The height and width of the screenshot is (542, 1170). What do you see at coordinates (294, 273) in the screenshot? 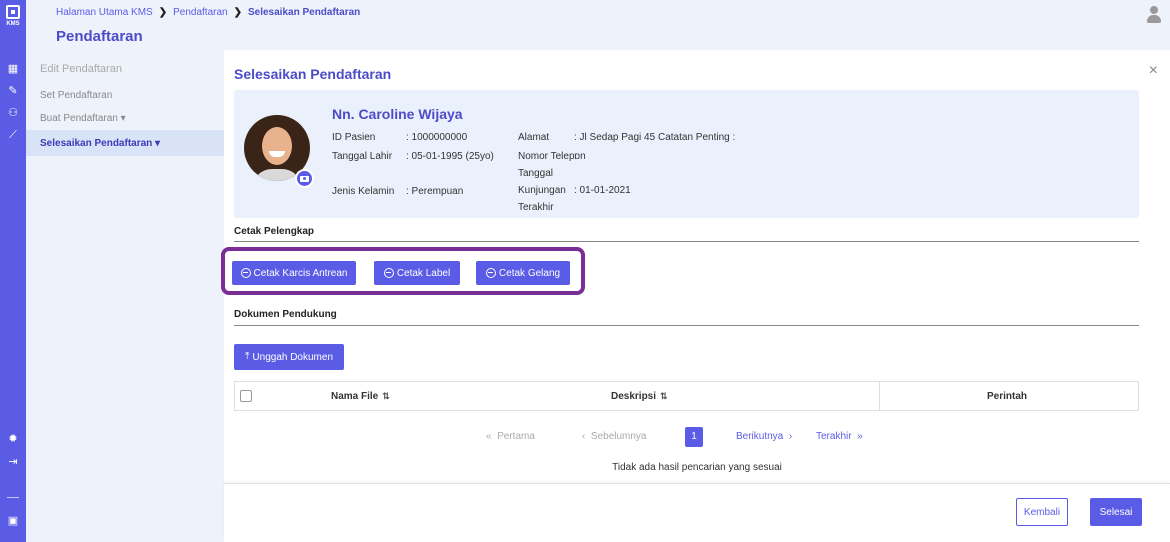
I see `print-queue-ticket-button: Cetak Karcis Antrean` at bounding box center [294, 273].